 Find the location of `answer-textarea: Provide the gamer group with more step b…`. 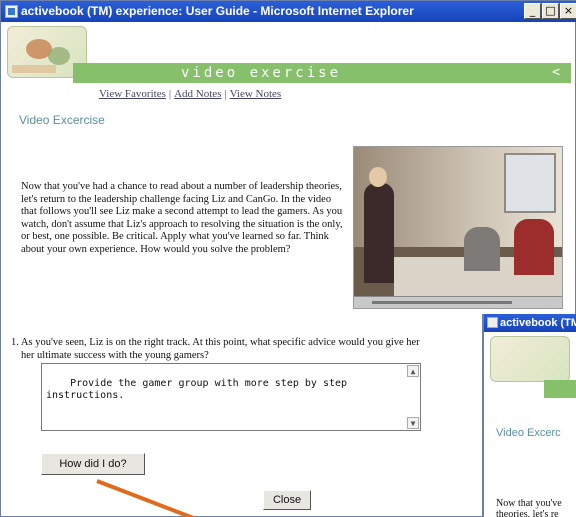

answer-textarea: Provide the gamer group with more step b… is located at coordinates (231, 397).